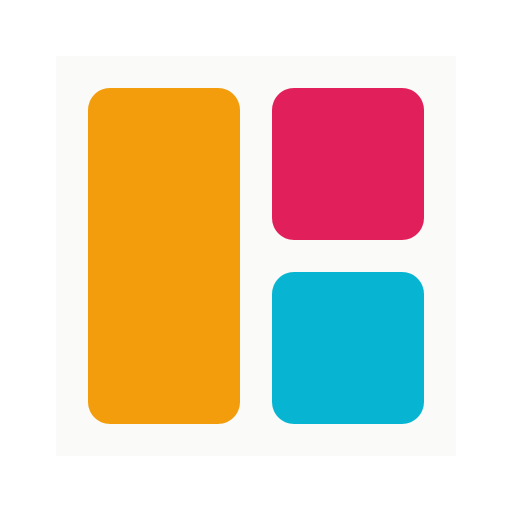 The image size is (512, 512). What do you see at coordinates (348, 348) in the screenshot?
I see `bottom-cyan-block` at bounding box center [348, 348].